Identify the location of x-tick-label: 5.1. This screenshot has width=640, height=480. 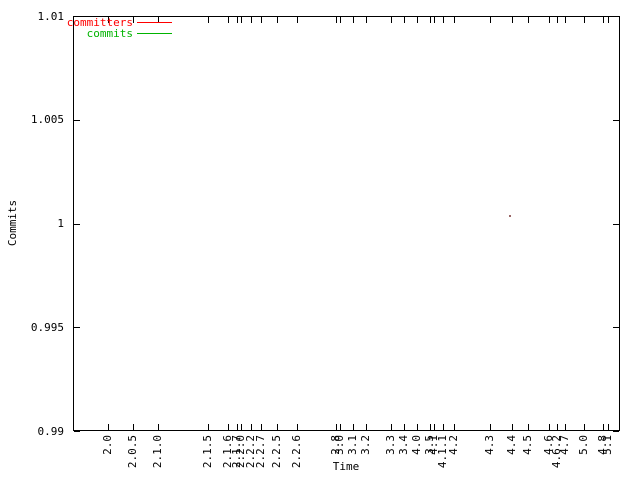
(607, 445).